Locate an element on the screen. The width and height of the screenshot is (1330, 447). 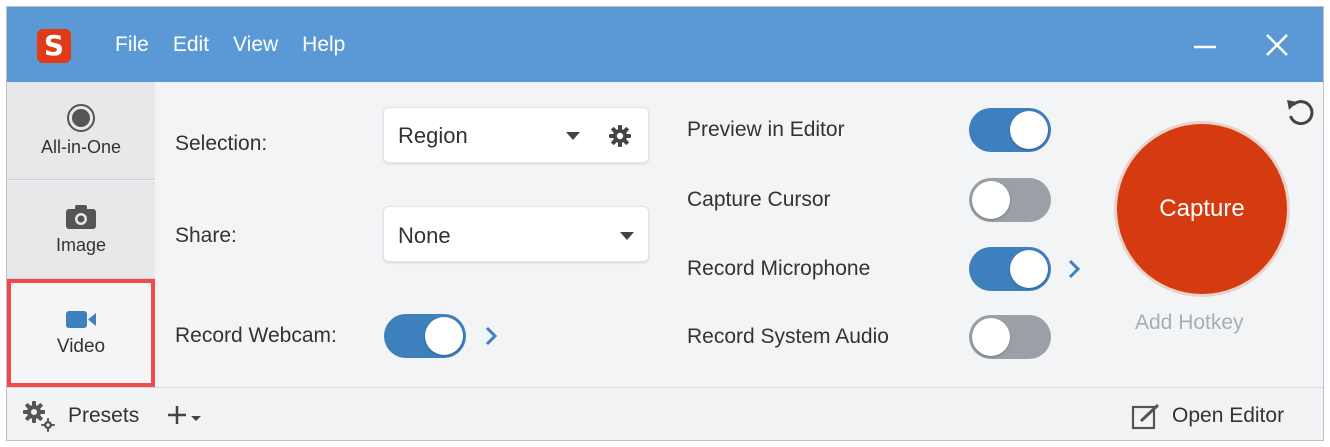
menu-file: File is located at coordinates (132, 45).